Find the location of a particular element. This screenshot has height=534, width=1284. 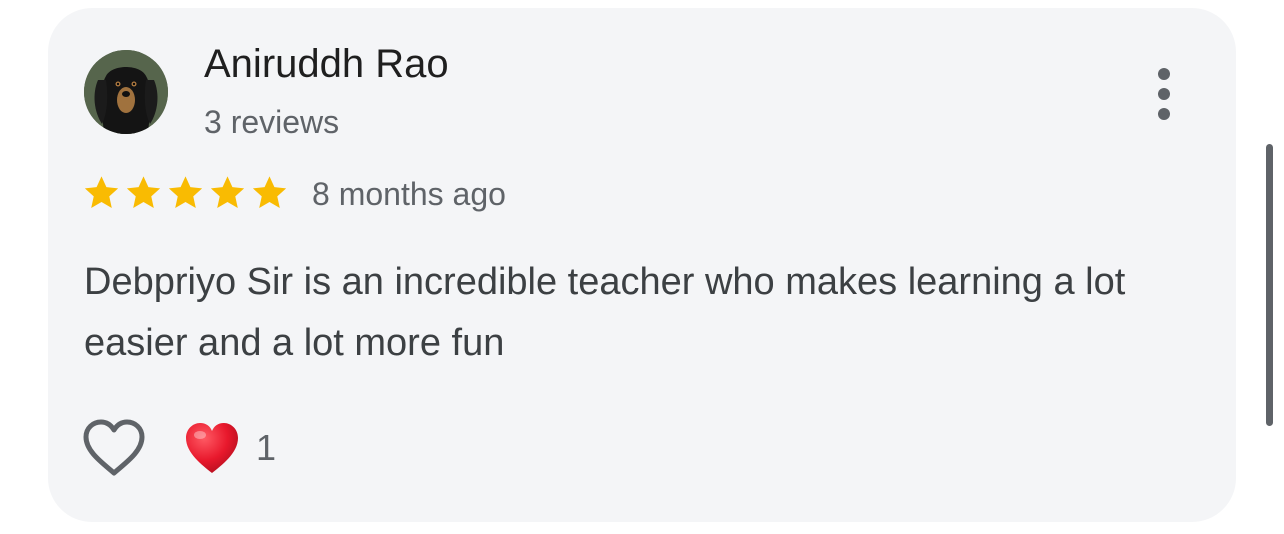

author-avatar is located at coordinates (126, 92).